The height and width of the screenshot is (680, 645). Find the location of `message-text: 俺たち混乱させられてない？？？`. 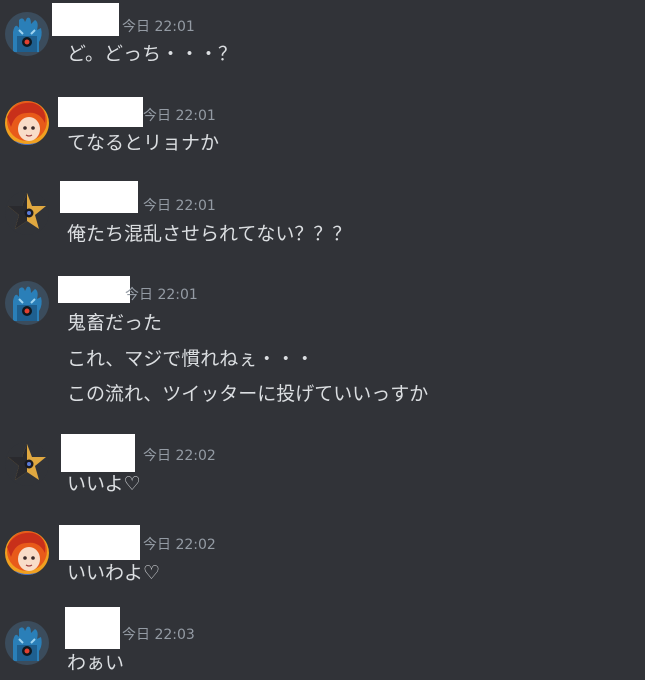

message-text: 俺たち混乱させられてない？？？ is located at coordinates (209, 234).